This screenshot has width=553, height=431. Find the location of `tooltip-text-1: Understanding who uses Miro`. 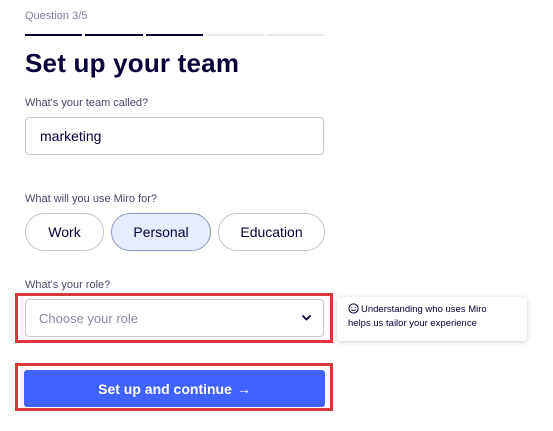

tooltip-text-1: Understanding who uses Miro is located at coordinates (424, 309).